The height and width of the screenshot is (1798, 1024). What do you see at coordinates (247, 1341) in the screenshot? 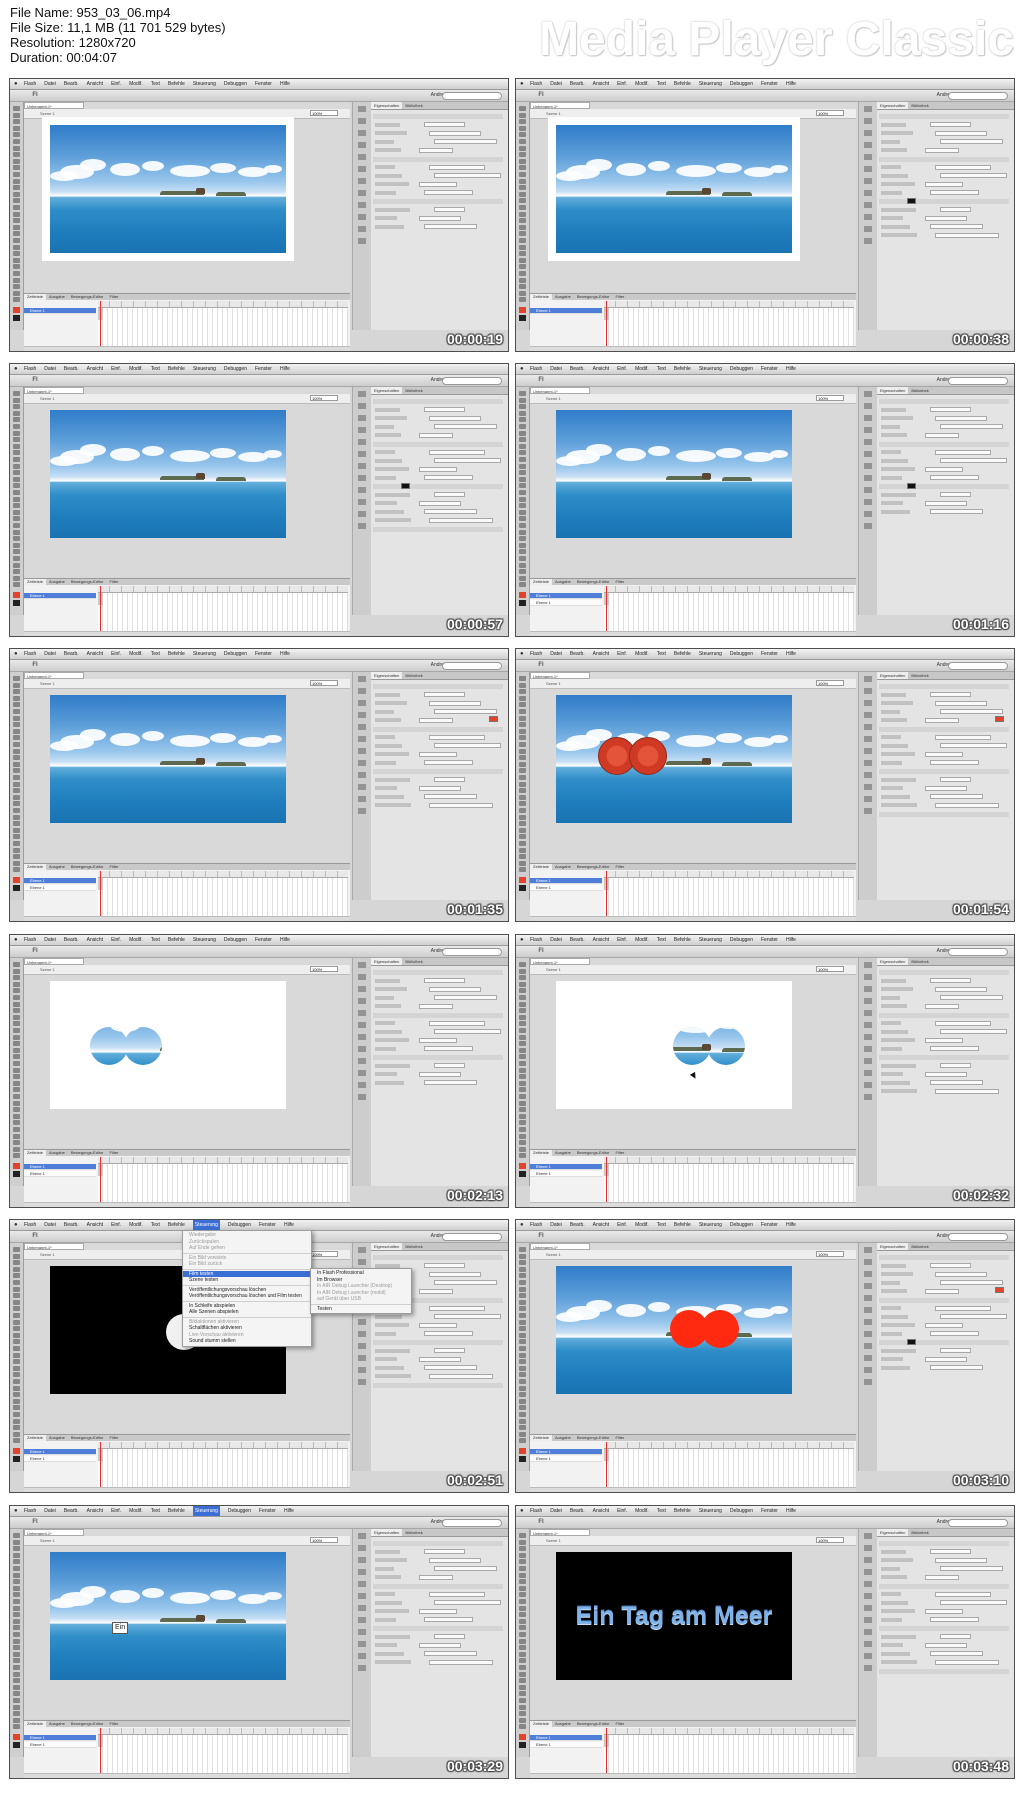
I see `control-menu-item: Sound stumm stellen` at bounding box center [247, 1341].